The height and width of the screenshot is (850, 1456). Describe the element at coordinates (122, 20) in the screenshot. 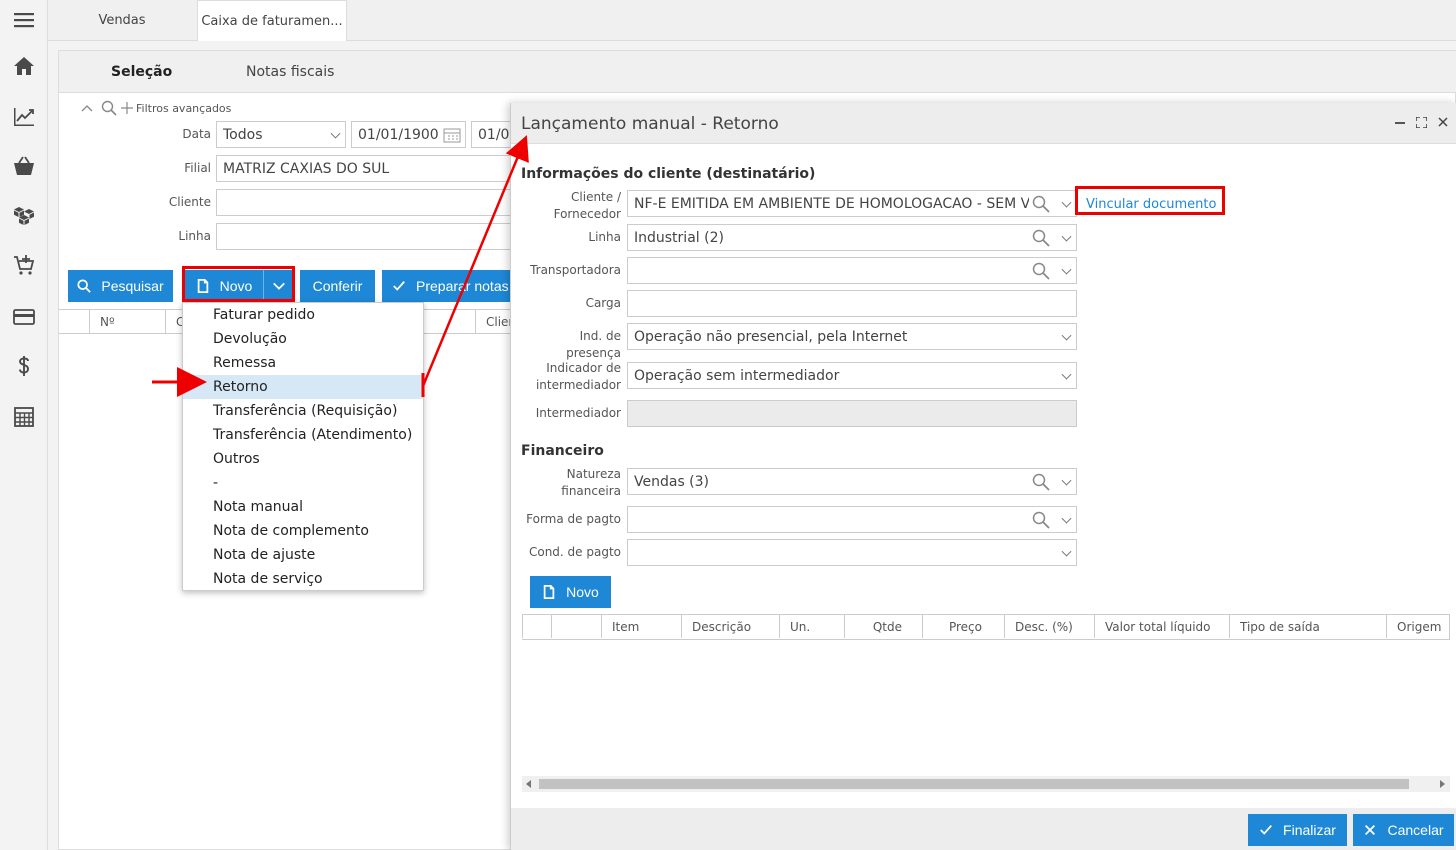

I see `tab-vendas: Vendas` at that location.